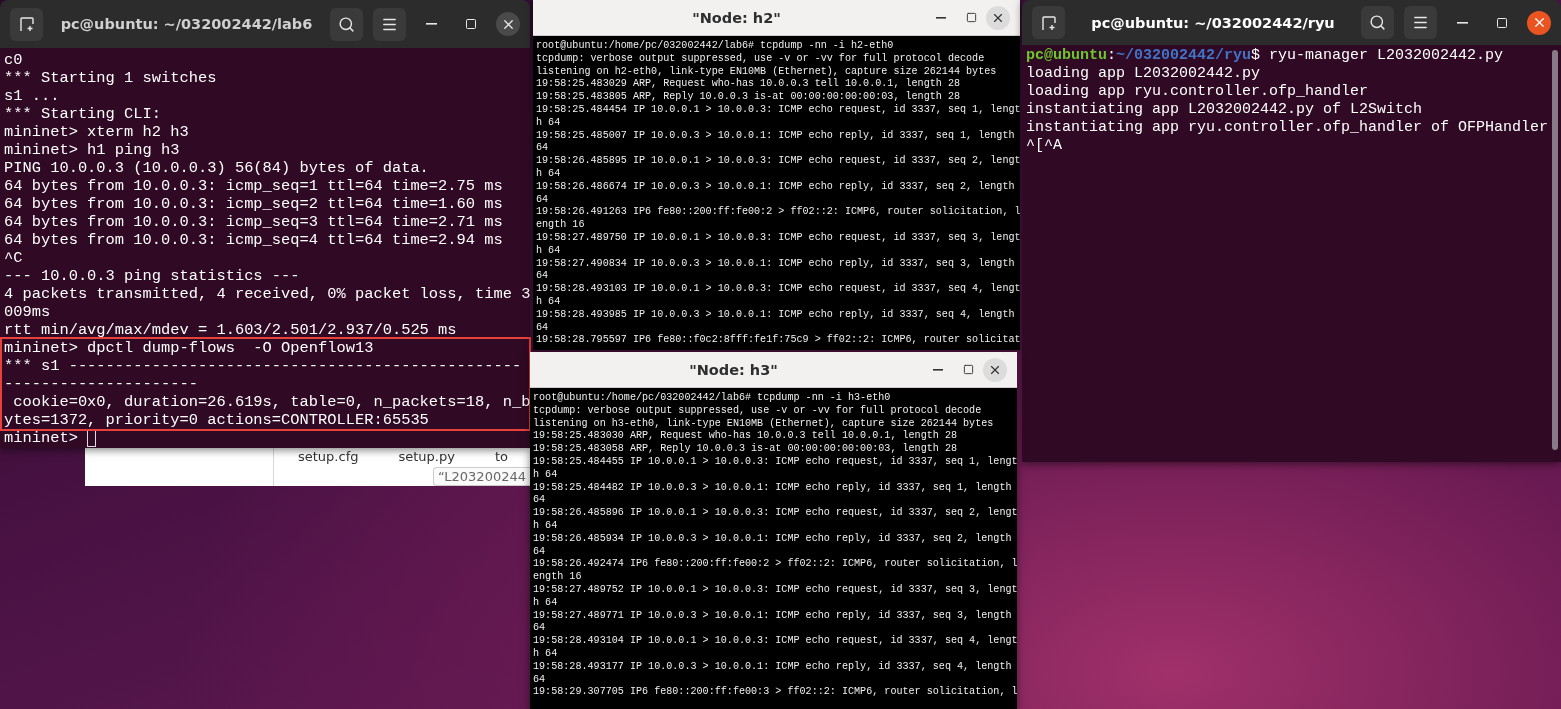 The image size is (1561, 709). What do you see at coordinates (778, 212) in the screenshot?
I see `terminal-line: 19:58:26.491263 IP6 fe80::200:ff:fe00:2 > ff02::2: ICMP6, router solicitation, l` at bounding box center [778, 212].